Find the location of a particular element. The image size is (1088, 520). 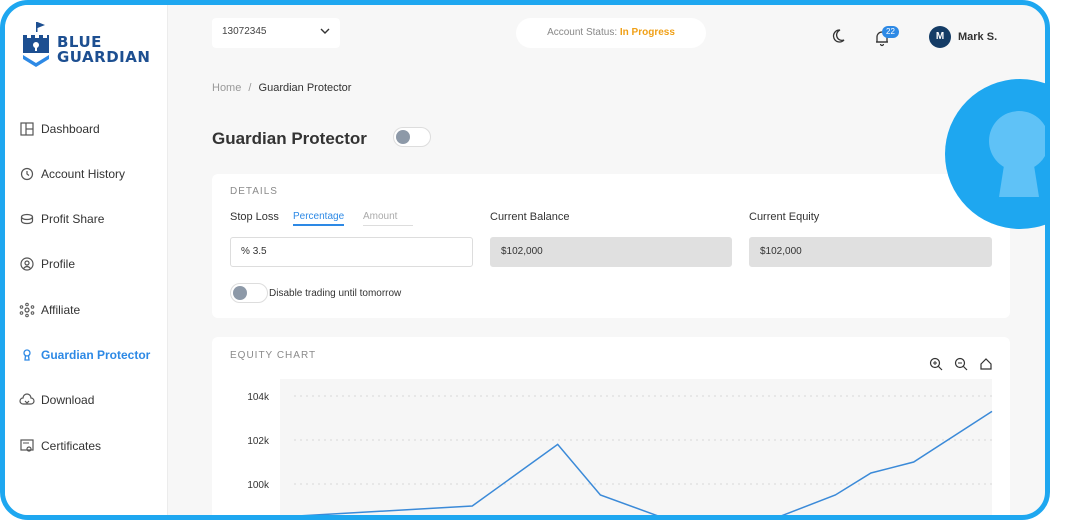

castle-shield-icon is located at coordinates (36, 44).